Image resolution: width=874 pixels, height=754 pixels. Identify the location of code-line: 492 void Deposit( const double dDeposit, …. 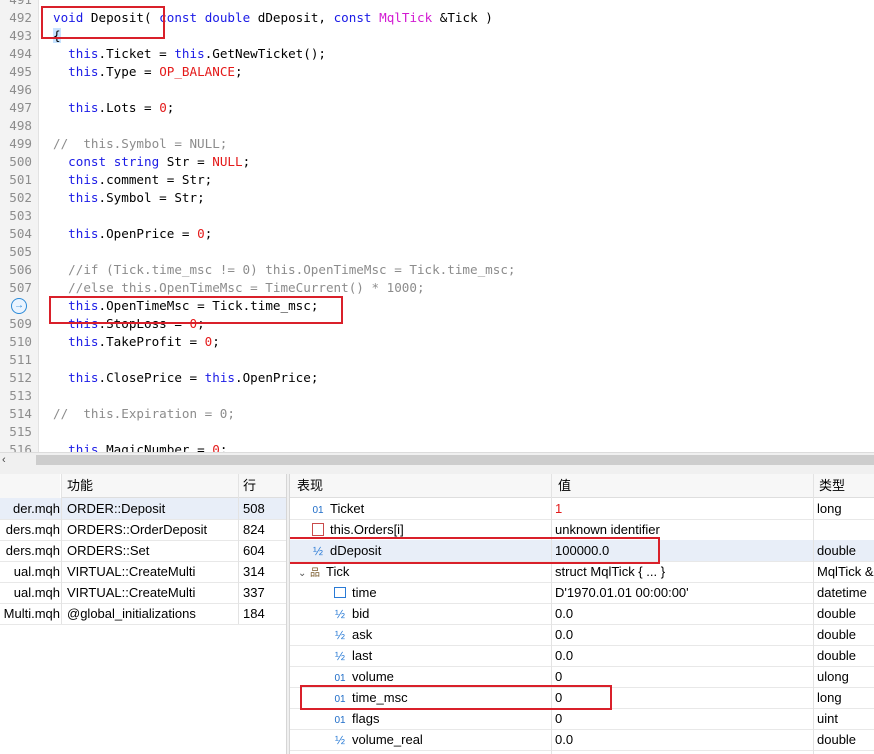
(437, 18).